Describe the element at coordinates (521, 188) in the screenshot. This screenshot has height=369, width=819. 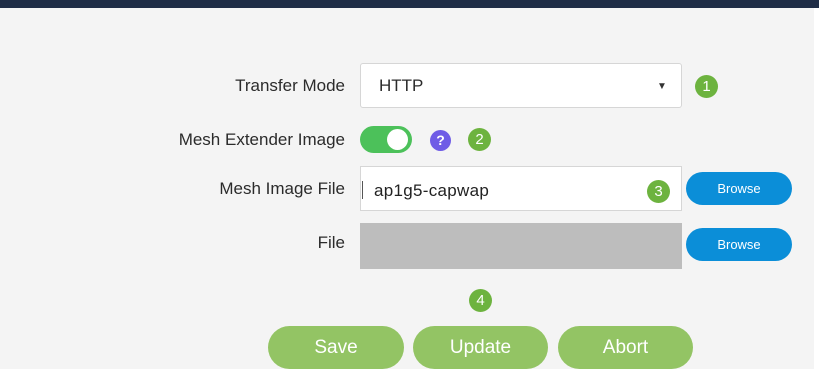
I see `mesh-image-file-input: ap1g5-capwap` at that location.